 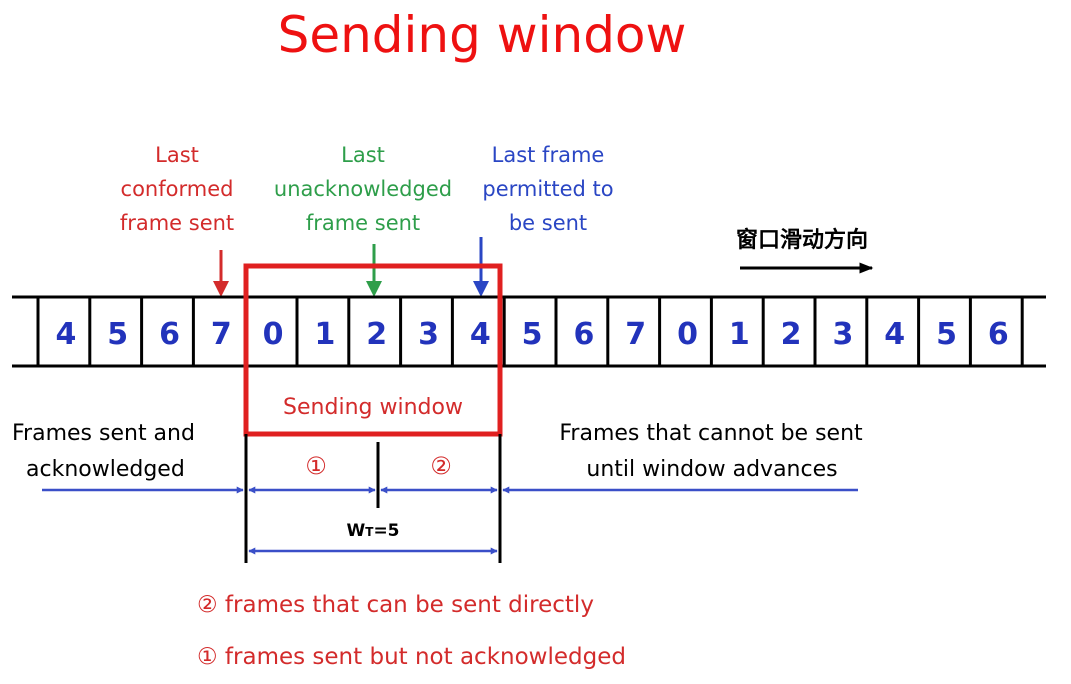 I want to click on frame-strip: 4567012345670123456, so click(x=529, y=331).